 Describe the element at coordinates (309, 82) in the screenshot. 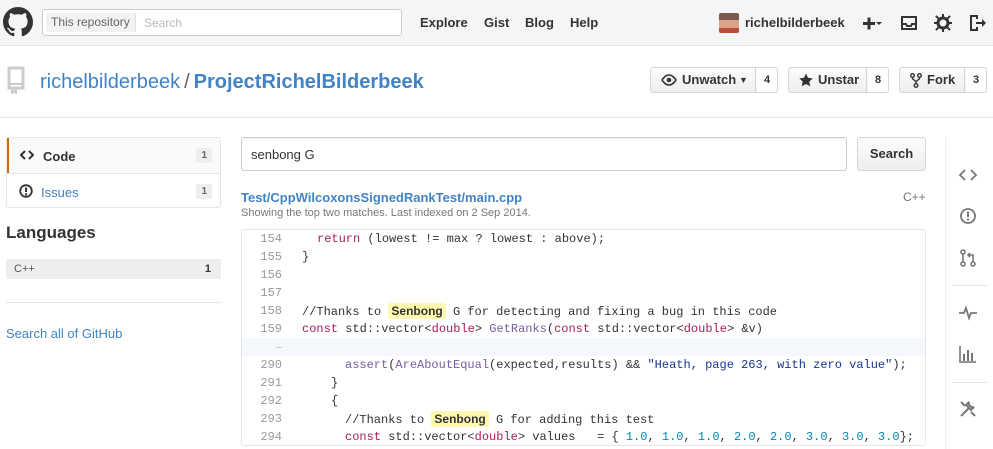

I see `repo-name-link: ProjectRichelBilderbeek` at that location.